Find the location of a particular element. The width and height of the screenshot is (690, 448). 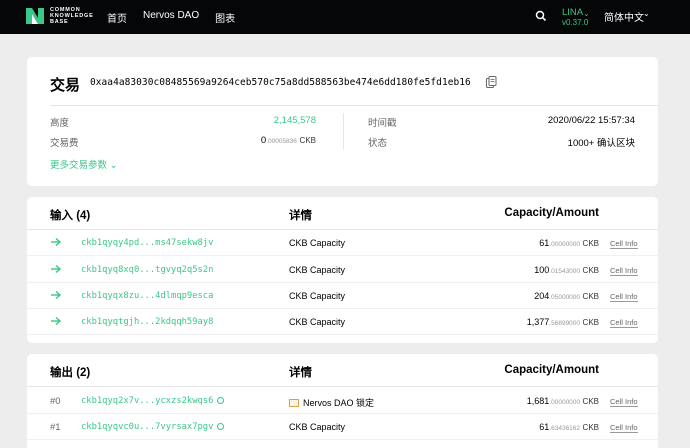

nav-home: 首页 is located at coordinates (117, 17).